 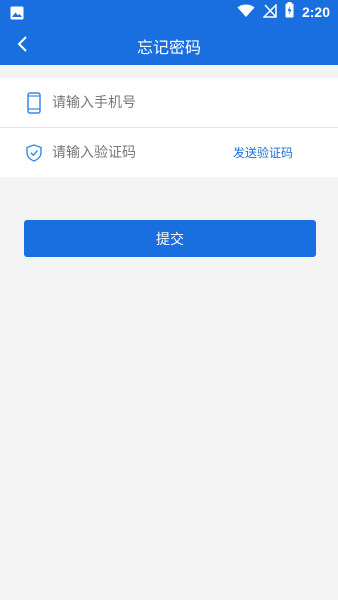 What do you see at coordinates (315, 12) in the screenshot?
I see `status-time: 2:20` at bounding box center [315, 12].